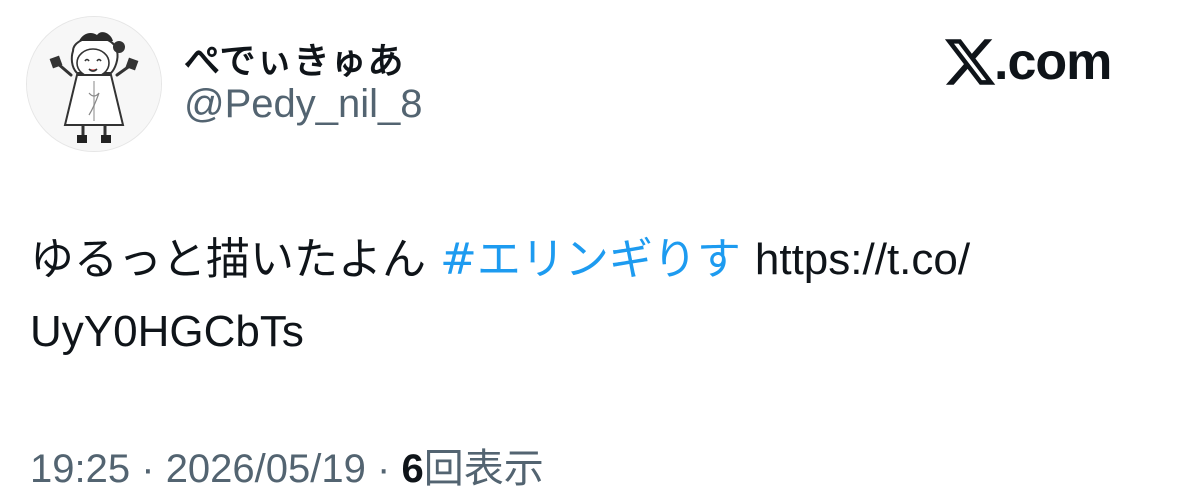 This screenshot has width=1179, height=494. Describe the element at coordinates (266, 469) in the screenshot. I see `tweet-date: 2026/05/19` at that location.